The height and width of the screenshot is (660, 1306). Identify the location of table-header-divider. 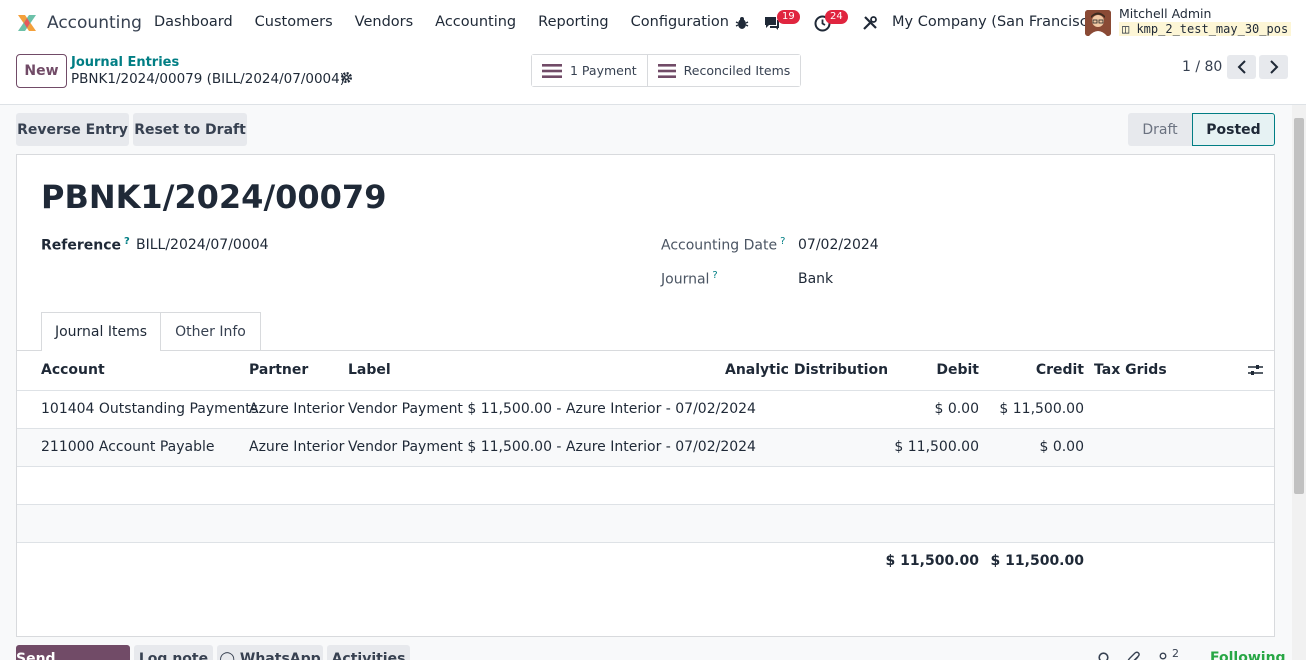
(645, 390).